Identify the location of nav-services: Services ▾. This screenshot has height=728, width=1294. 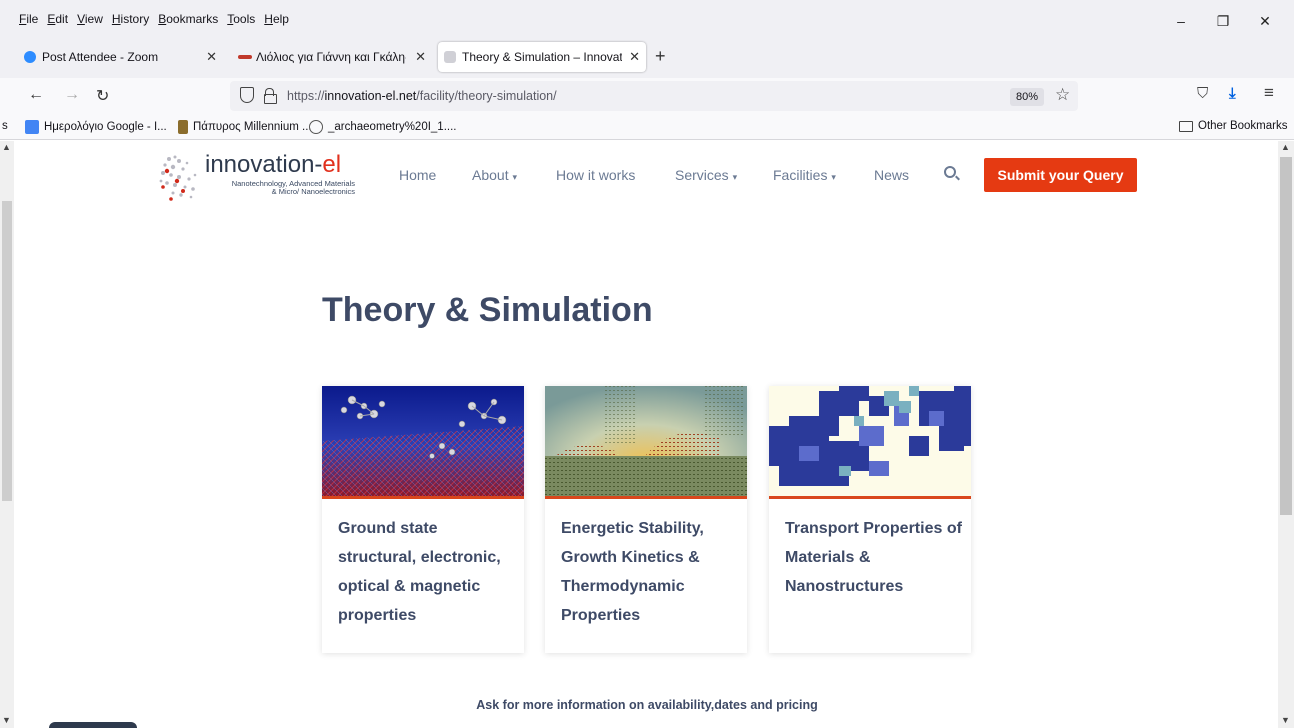
(706, 175).